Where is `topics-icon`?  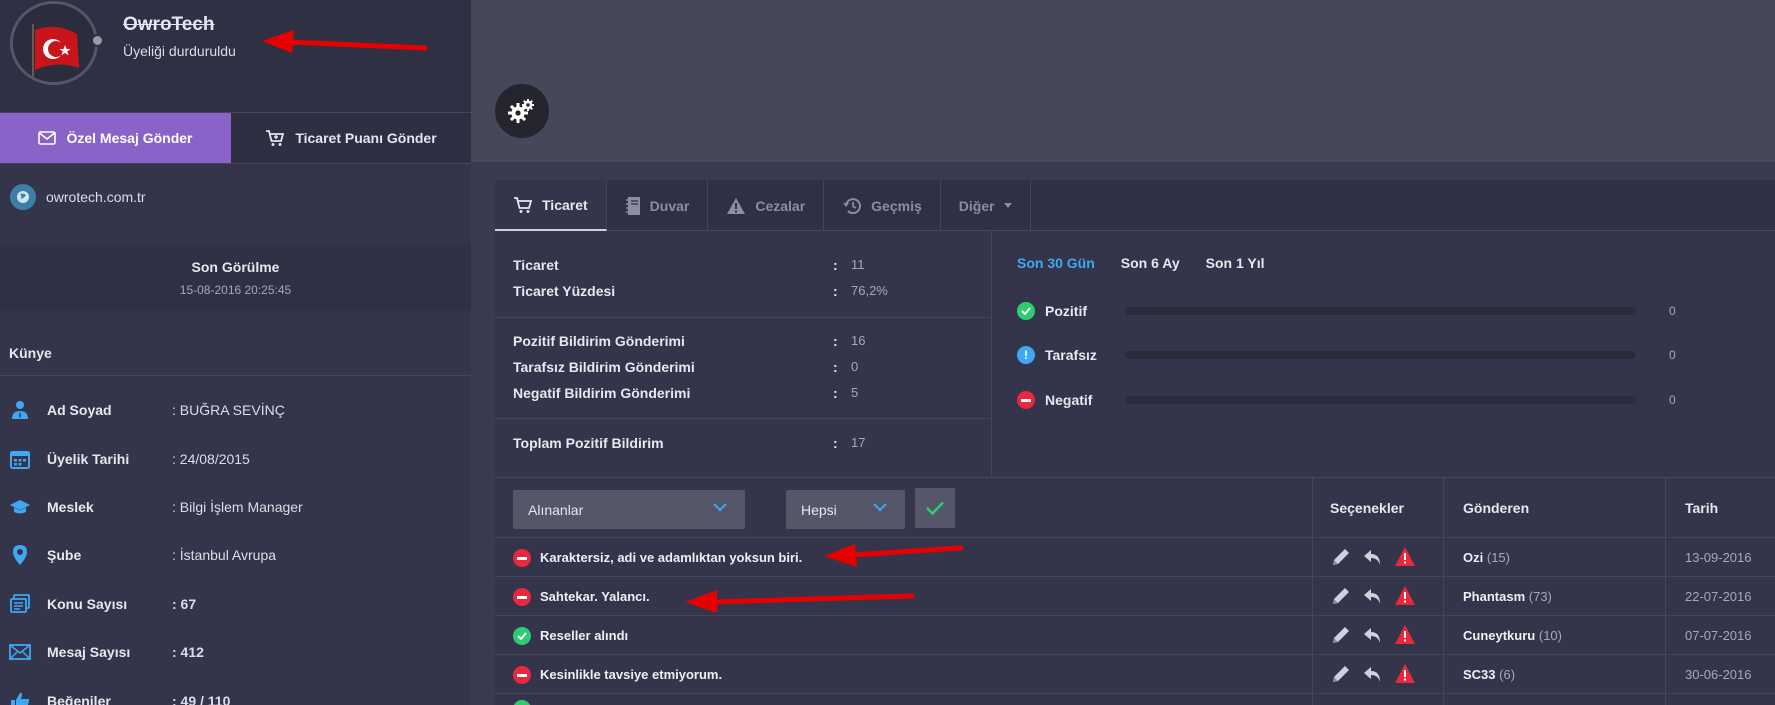 topics-icon is located at coordinates (20, 604).